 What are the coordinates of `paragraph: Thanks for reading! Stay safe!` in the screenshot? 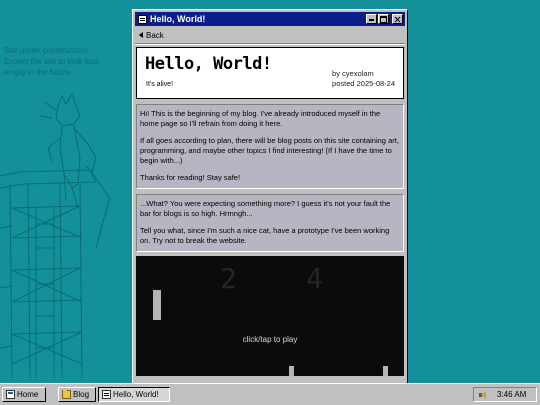 It's located at (190, 177).